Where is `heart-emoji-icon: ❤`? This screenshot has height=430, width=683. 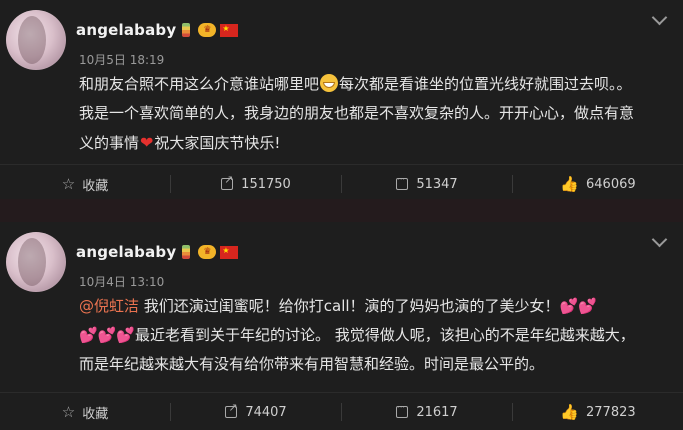 heart-emoji-icon: ❤ is located at coordinates (147, 142).